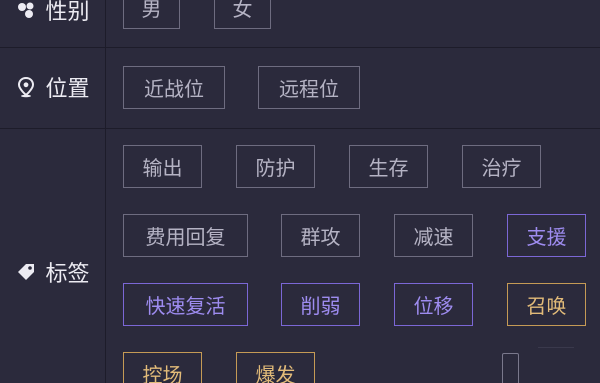 This screenshot has width=600, height=383. Describe the element at coordinates (185, 235) in the screenshot. I see `tag-option-cost-recovery: 费用回复` at that location.